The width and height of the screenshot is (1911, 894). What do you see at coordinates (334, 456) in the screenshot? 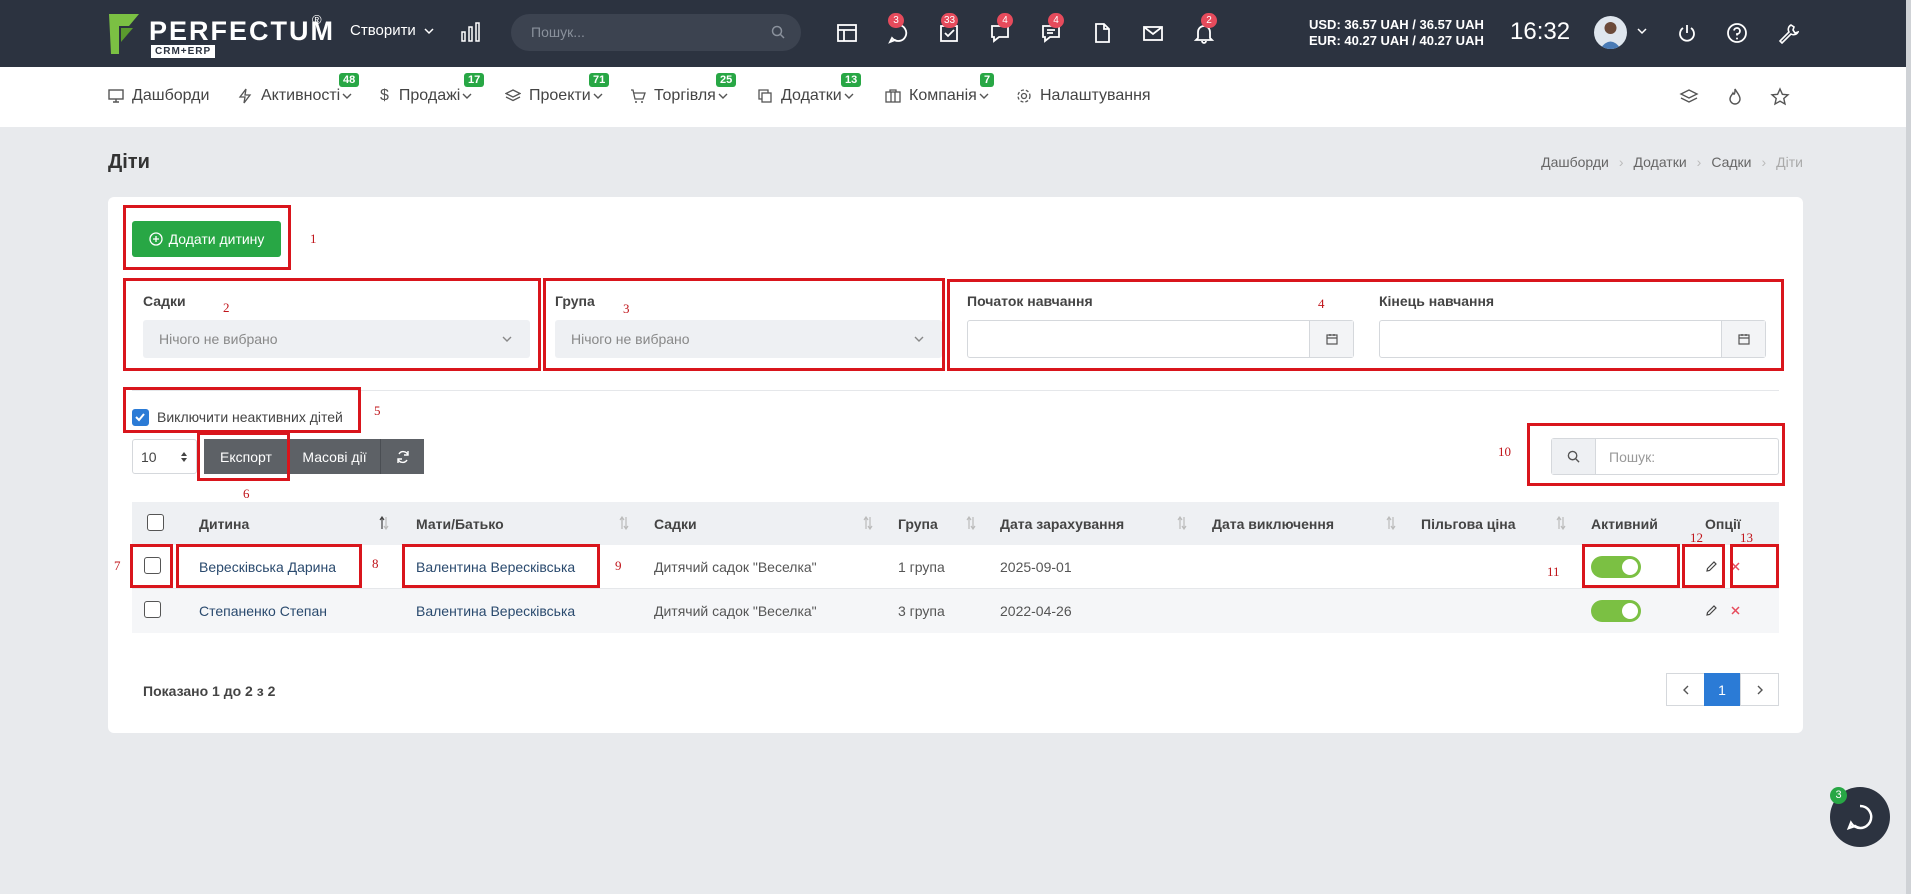
I see `bulk-actions-button: Масові дії` at bounding box center [334, 456].